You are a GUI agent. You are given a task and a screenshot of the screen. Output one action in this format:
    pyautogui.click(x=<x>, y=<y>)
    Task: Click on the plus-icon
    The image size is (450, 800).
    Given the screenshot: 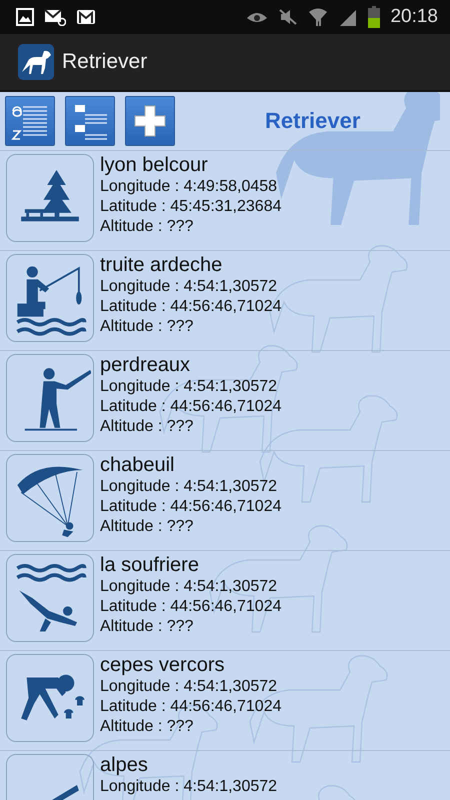 What is the action you would take?
    pyautogui.click(x=150, y=121)
    